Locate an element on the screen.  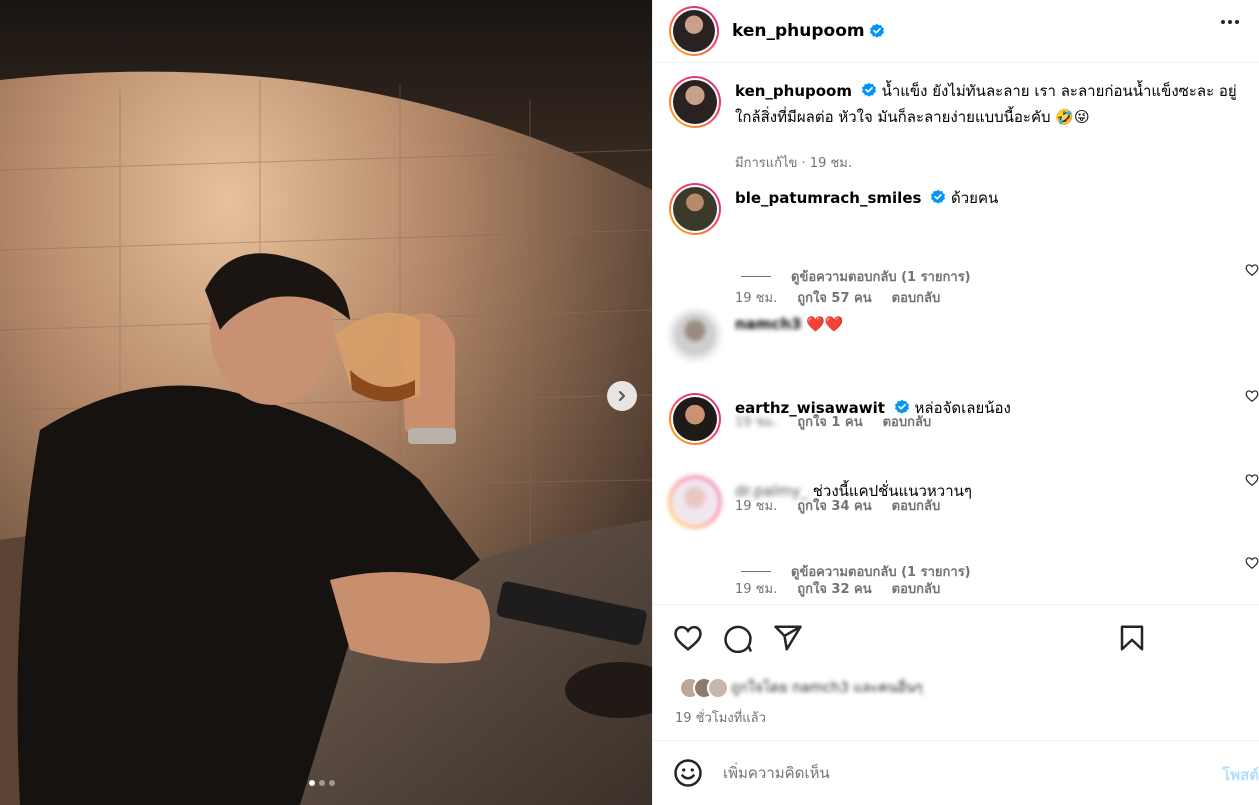
author-username: ken_phupoom is located at coordinates (798, 31).